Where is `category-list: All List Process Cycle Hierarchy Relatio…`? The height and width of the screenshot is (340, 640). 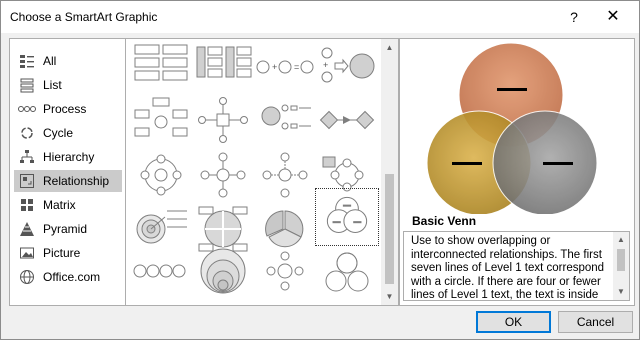
category-list: All List Process Cycle Hierarchy Relatio… is located at coordinates (67, 172).